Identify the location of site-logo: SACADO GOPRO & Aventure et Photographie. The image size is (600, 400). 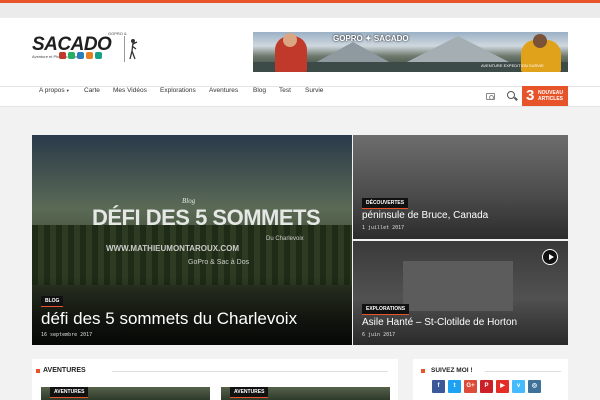
(87, 53).